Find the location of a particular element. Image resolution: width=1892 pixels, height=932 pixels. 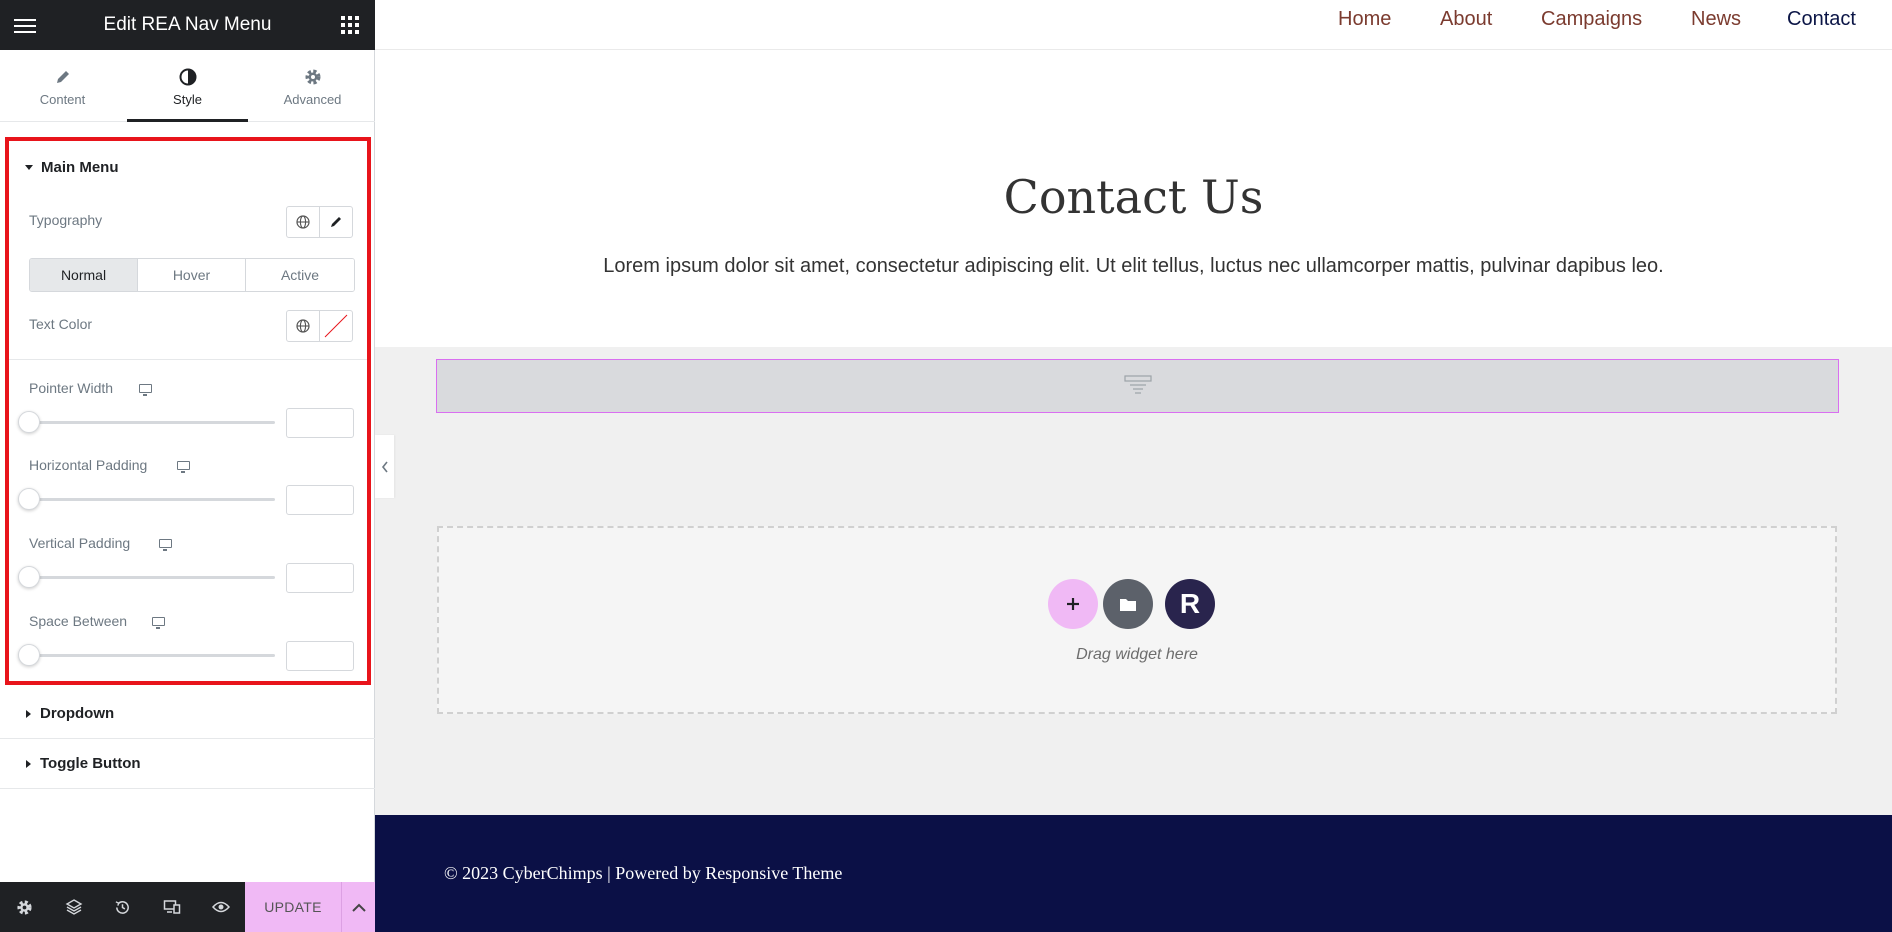

panel-title: Edit REA Nav Menu is located at coordinates (187, 24).